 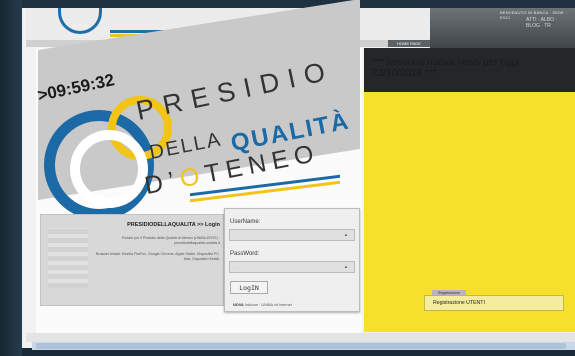 What do you see at coordinates (292, 235) in the screenshot?
I see `username-input` at bounding box center [292, 235].